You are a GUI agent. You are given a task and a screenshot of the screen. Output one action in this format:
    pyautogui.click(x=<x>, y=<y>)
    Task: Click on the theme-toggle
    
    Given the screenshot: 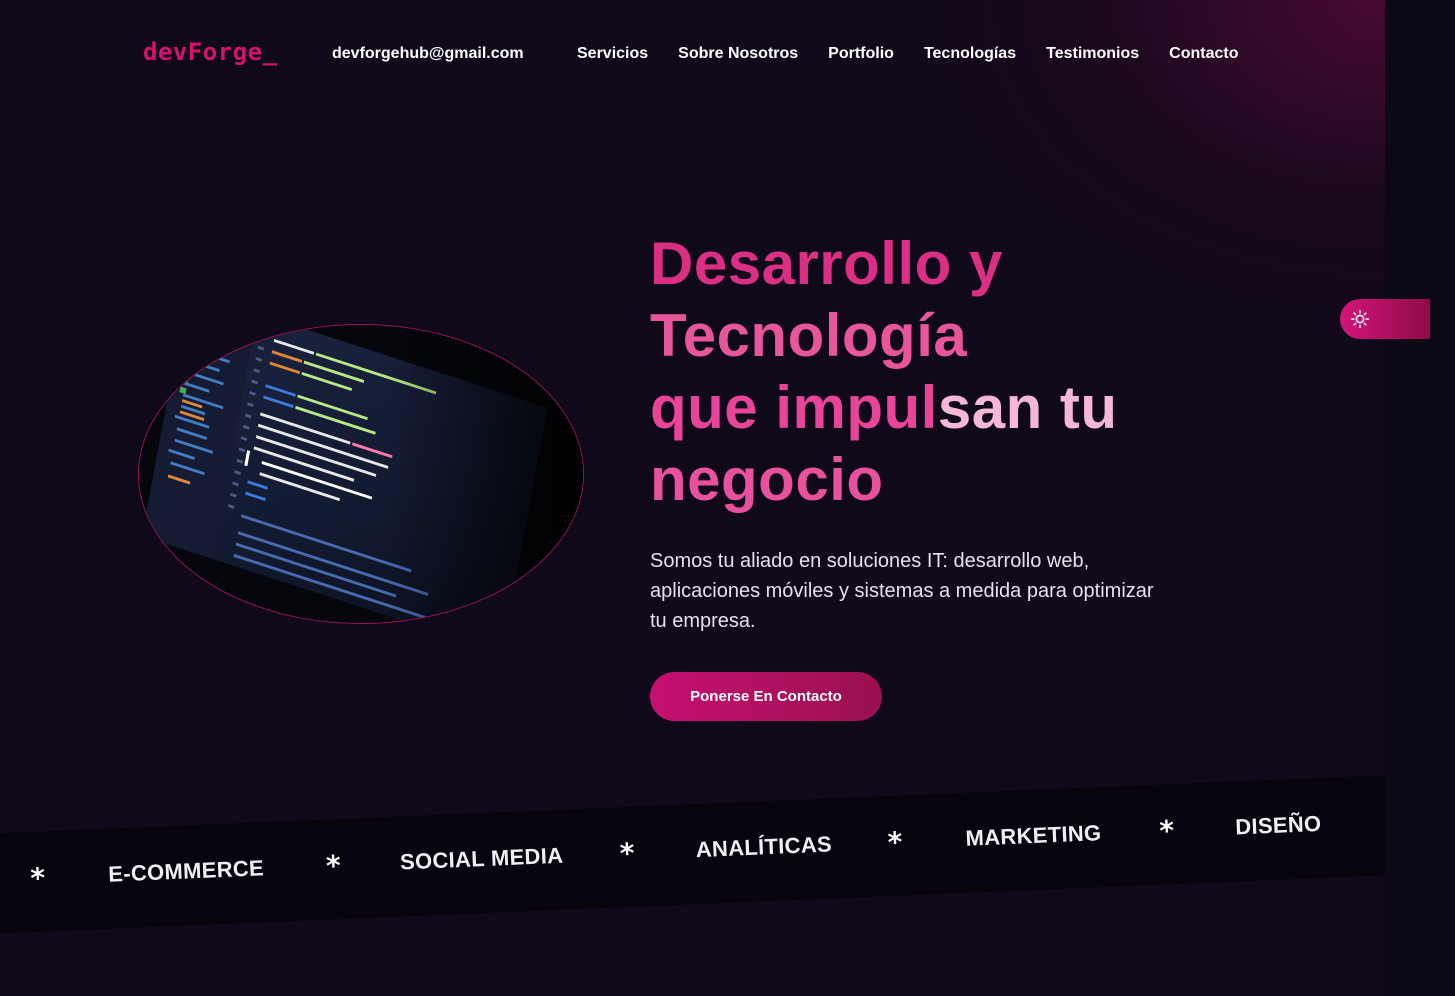 What is the action you would take?
    pyautogui.click(x=1385, y=319)
    